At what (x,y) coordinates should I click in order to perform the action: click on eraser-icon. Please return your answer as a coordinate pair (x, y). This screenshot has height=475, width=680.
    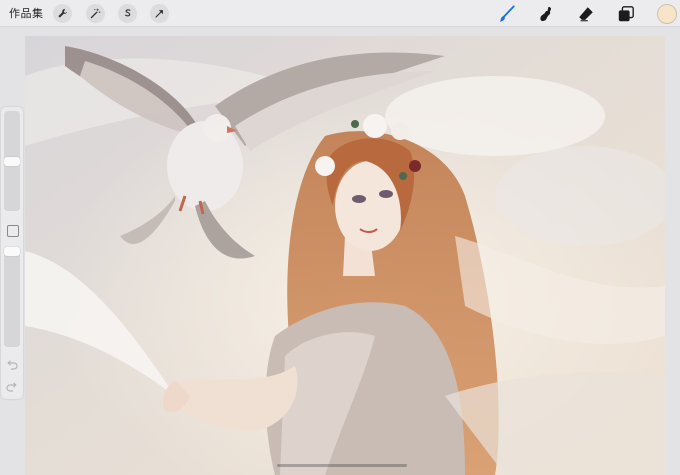
    Looking at the image, I should click on (586, 14).